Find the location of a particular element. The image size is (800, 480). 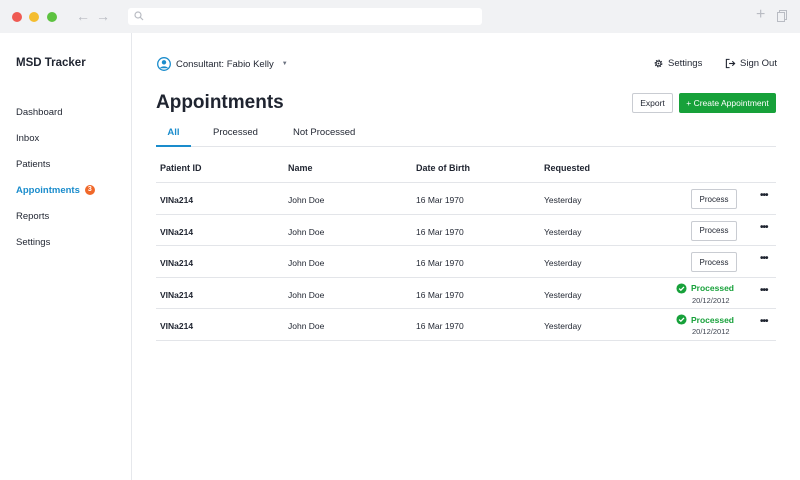

sidebar-item-appointments: Appointments 3 is located at coordinates (55, 190).